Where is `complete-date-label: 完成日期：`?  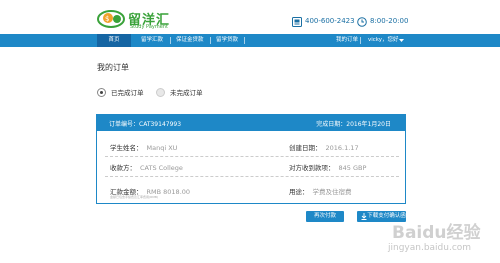 complete-date-label: 完成日期： is located at coordinates (331, 124).